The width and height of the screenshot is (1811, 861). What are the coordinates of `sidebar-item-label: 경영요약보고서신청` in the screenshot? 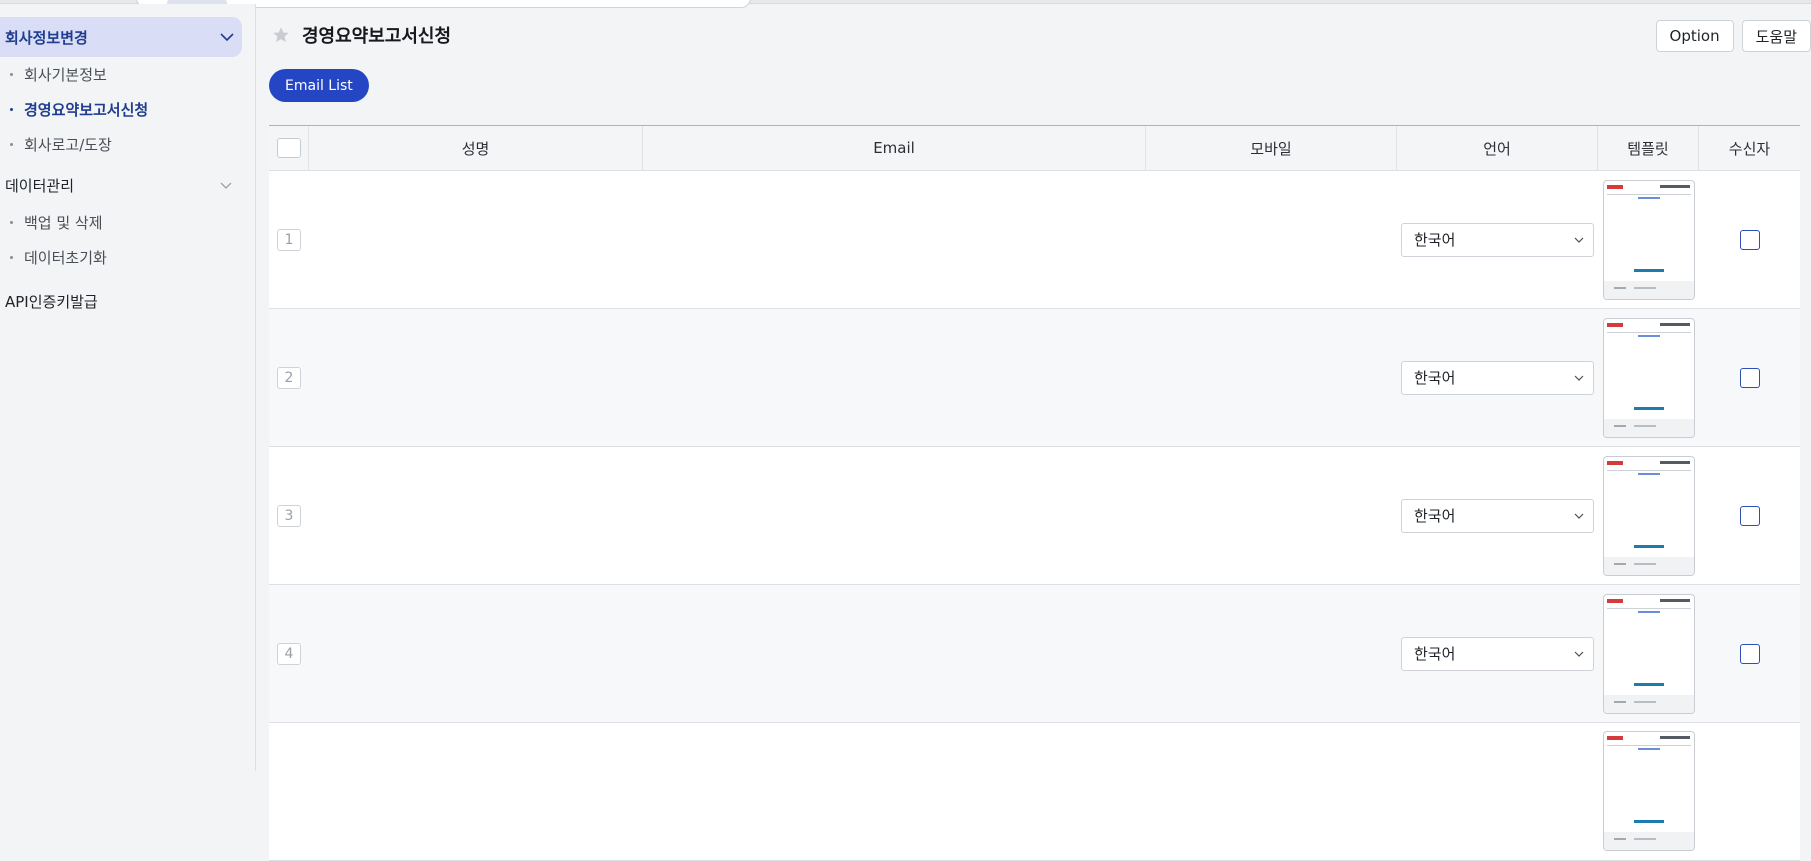 It's located at (86, 110).